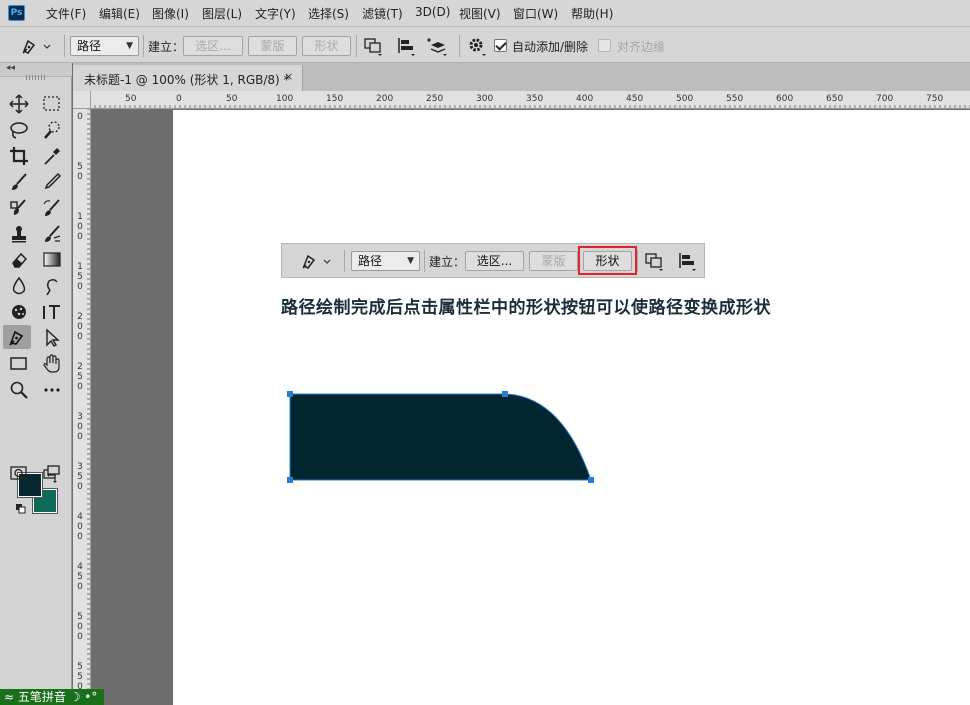 This screenshot has width=970, height=705. Describe the element at coordinates (41, 697) in the screenshot. I see `ime-label: 五笔拼音` at that location.